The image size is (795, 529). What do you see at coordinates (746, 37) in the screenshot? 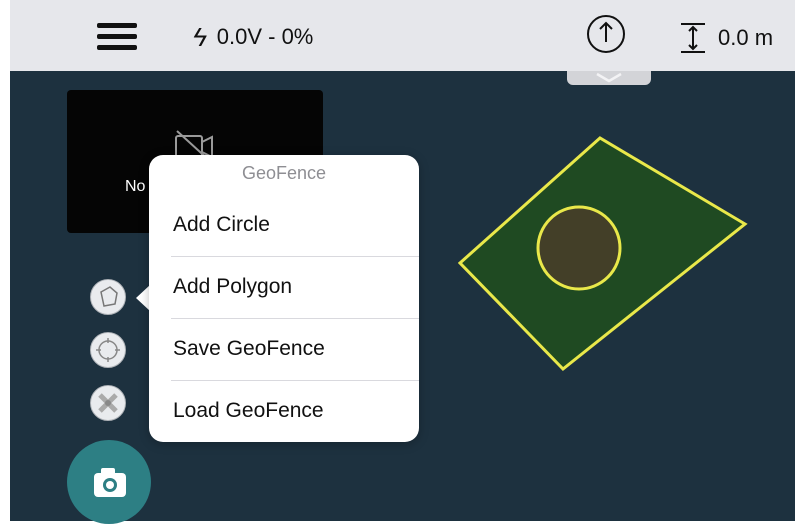
I see `altitude-text: 0.0 m` at bounding box center [746, 37].